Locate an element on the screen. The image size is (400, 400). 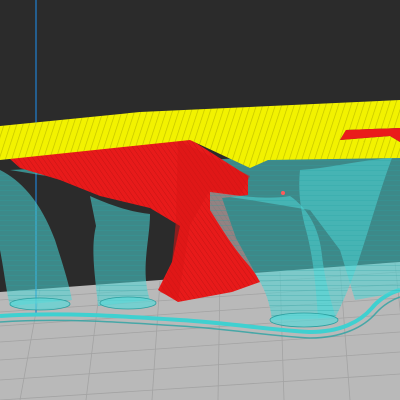
selected-point-marker is located at coordinates (283, 193).